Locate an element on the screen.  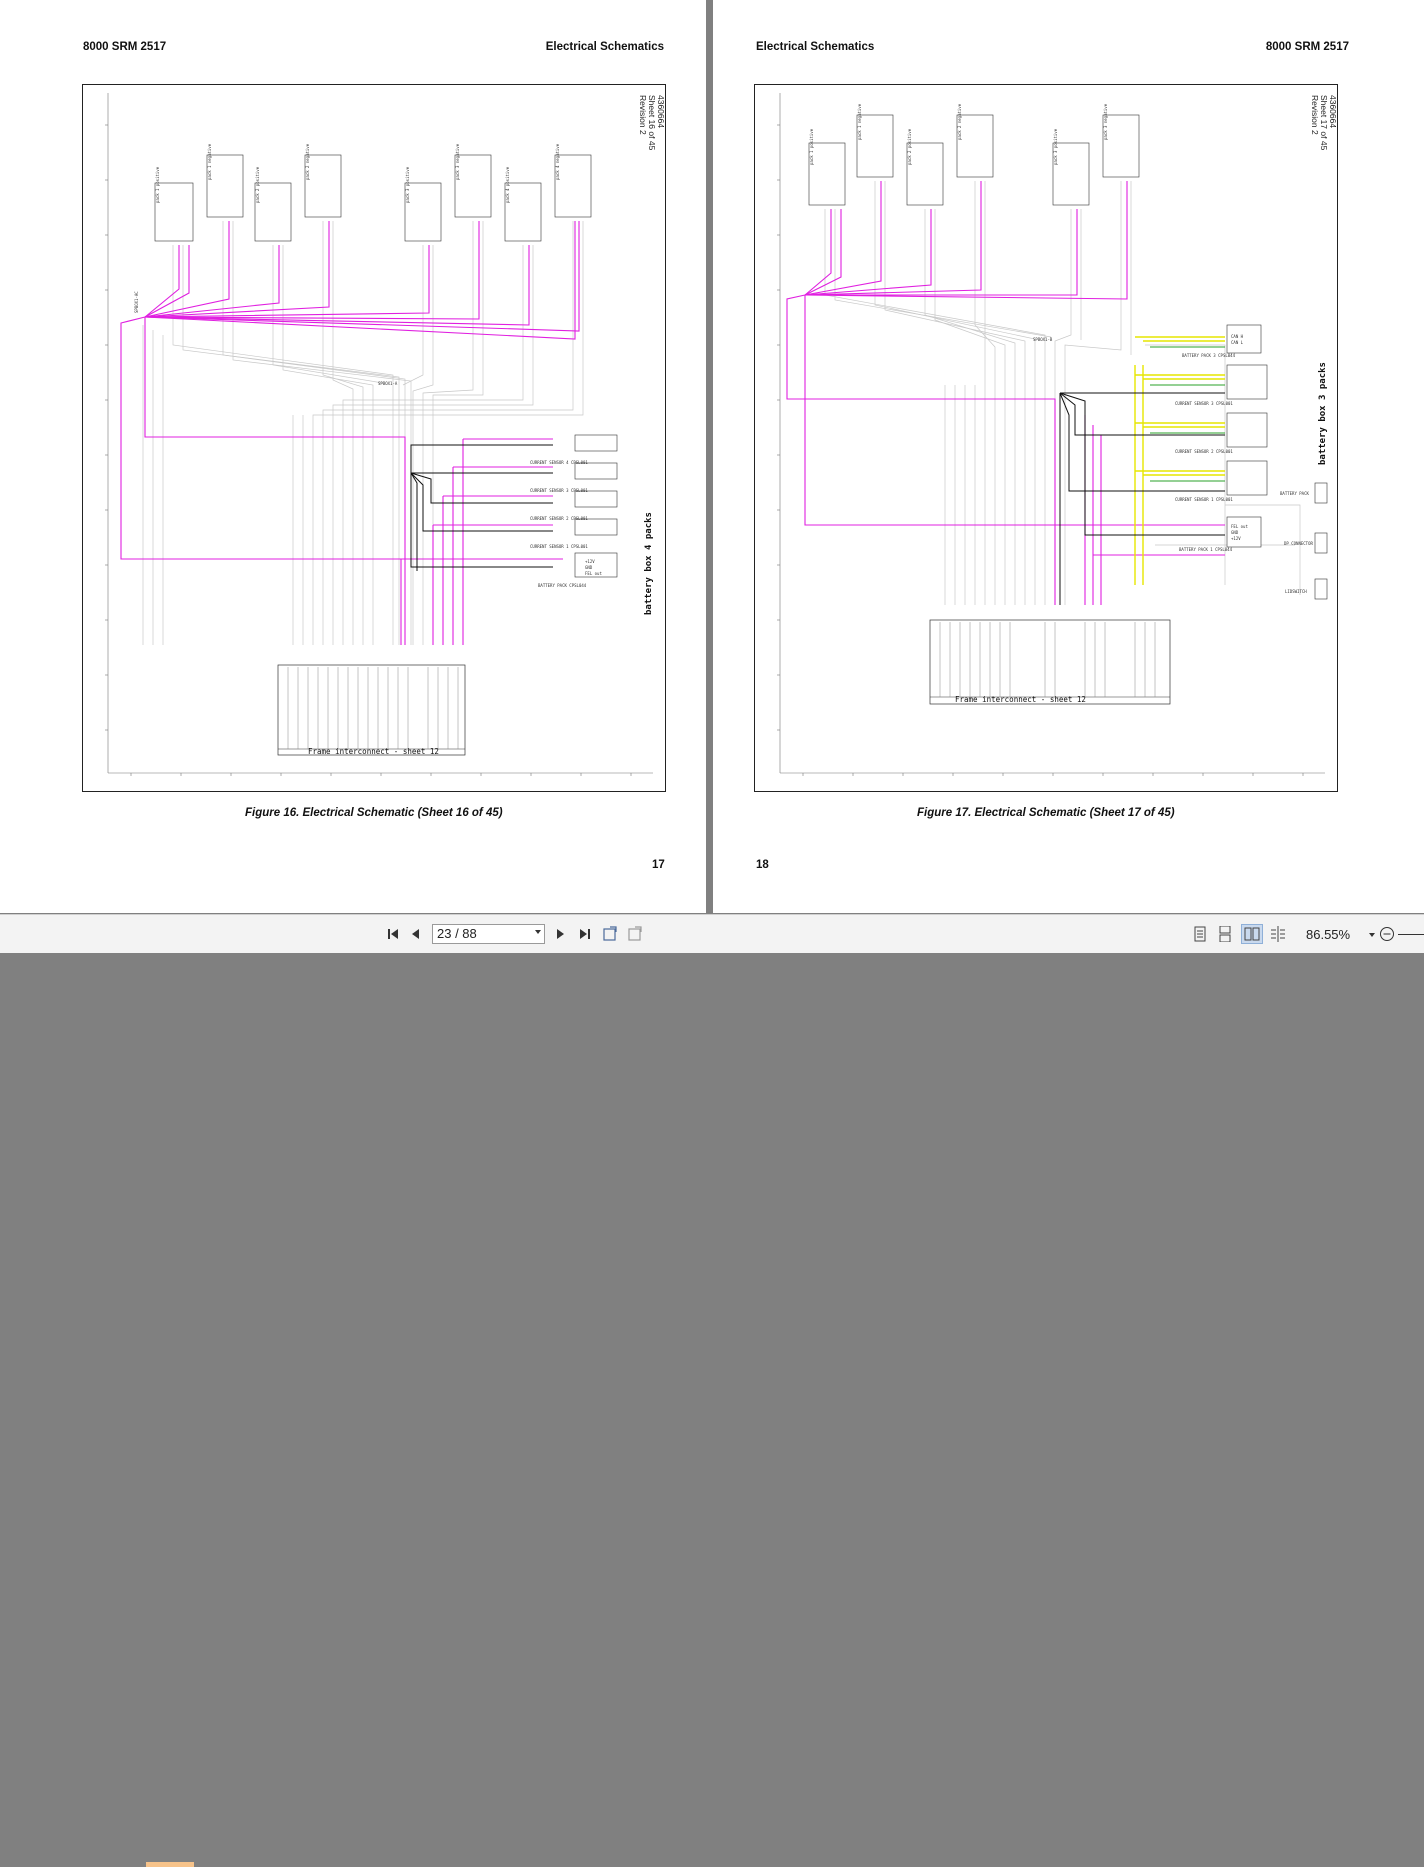
svg-text: pack 4 negative is located at coordinates (557, 161).